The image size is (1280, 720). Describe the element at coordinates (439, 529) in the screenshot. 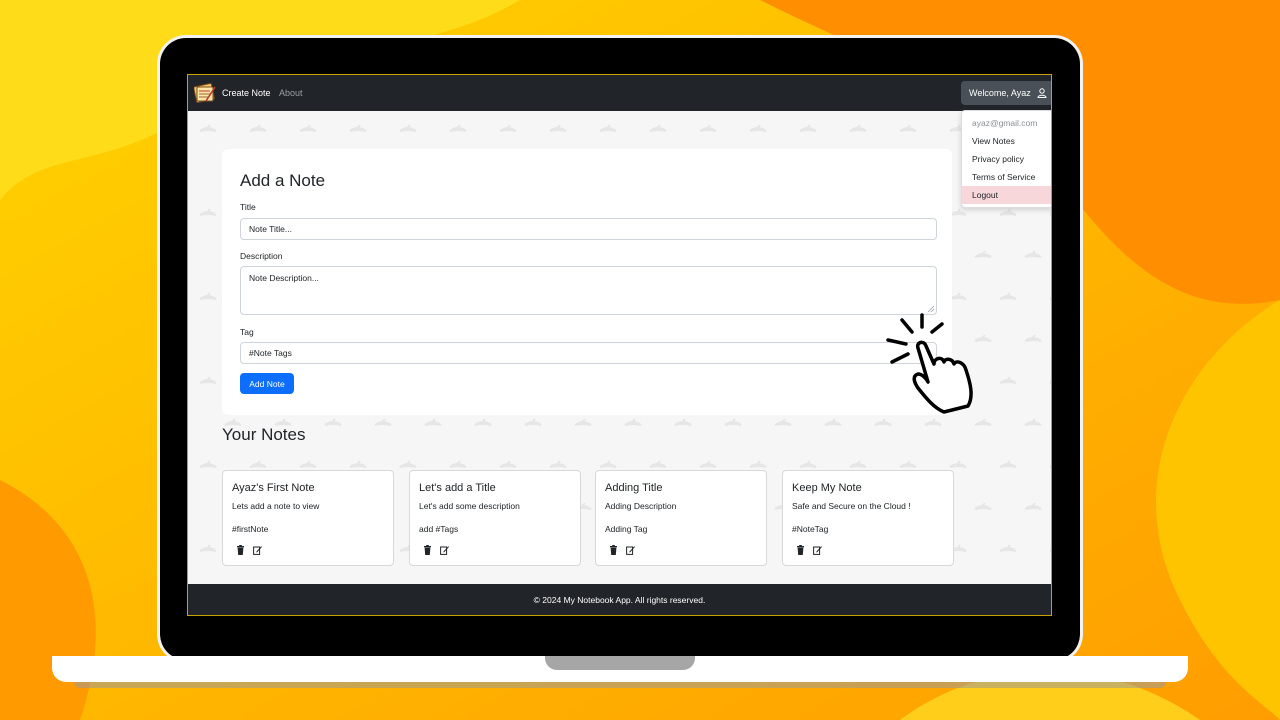

I see `note-tag: add #Tags` at that location.